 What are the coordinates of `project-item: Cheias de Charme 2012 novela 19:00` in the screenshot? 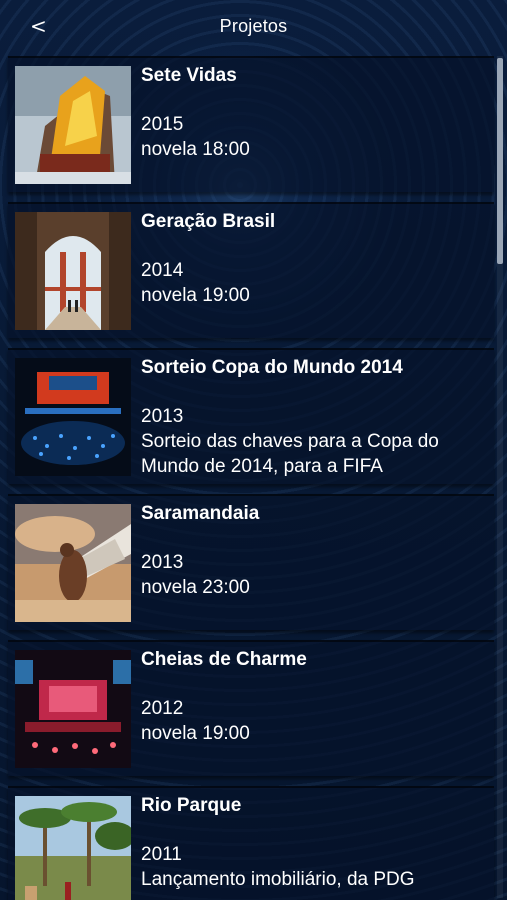 It's located at (251, 708).